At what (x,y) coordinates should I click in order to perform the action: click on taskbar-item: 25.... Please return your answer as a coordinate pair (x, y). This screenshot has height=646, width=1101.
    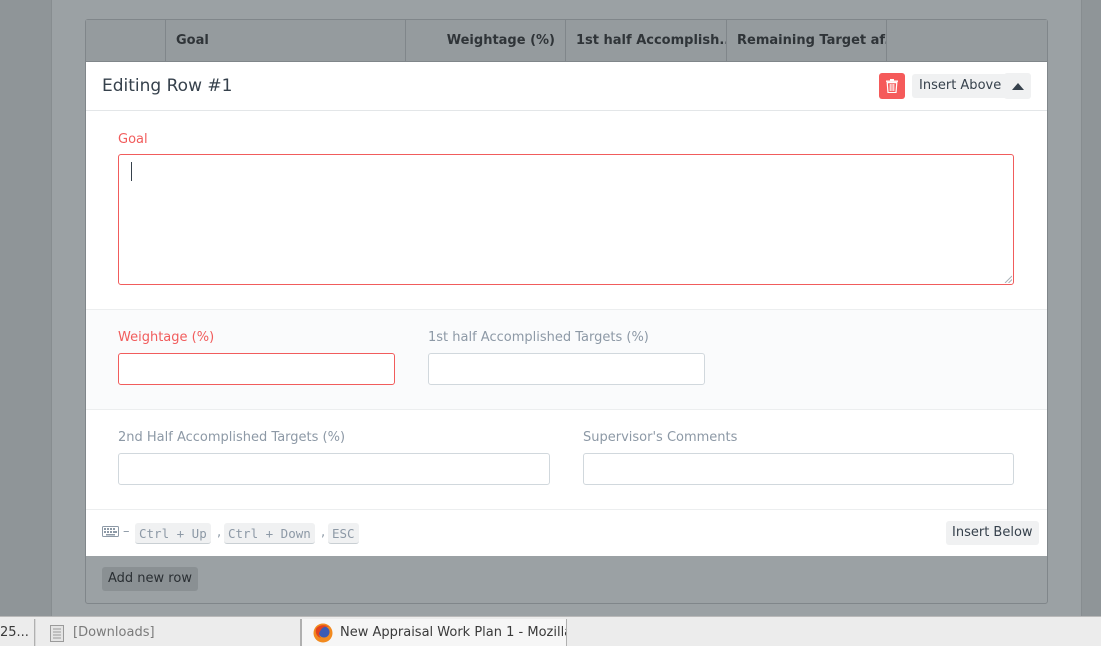
    Looking at the image, I should click on (17, 632).